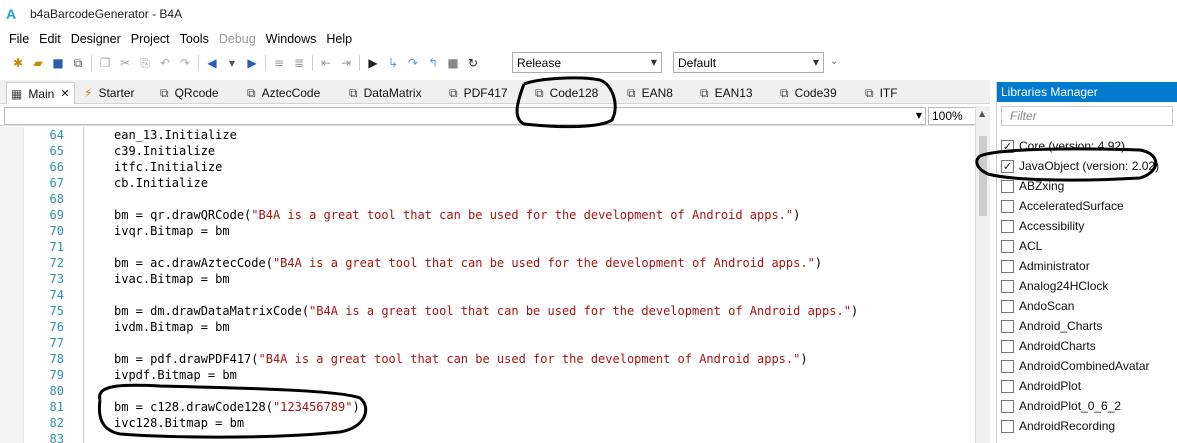 This screenshot has height=443, width=1177. I want to click on editor-scrollbar: ▲, so click(982, 274).